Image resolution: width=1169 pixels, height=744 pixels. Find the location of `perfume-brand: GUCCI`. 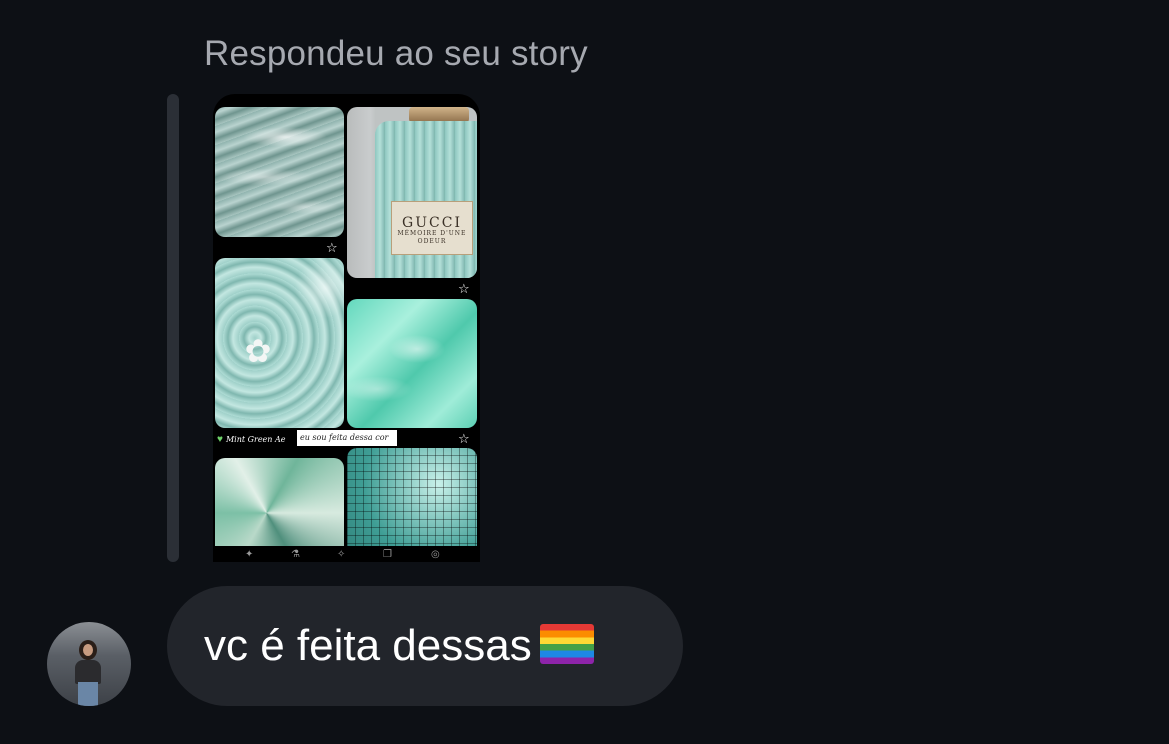

perfume-brand: GUCCI is located at coordinates (432, 223).